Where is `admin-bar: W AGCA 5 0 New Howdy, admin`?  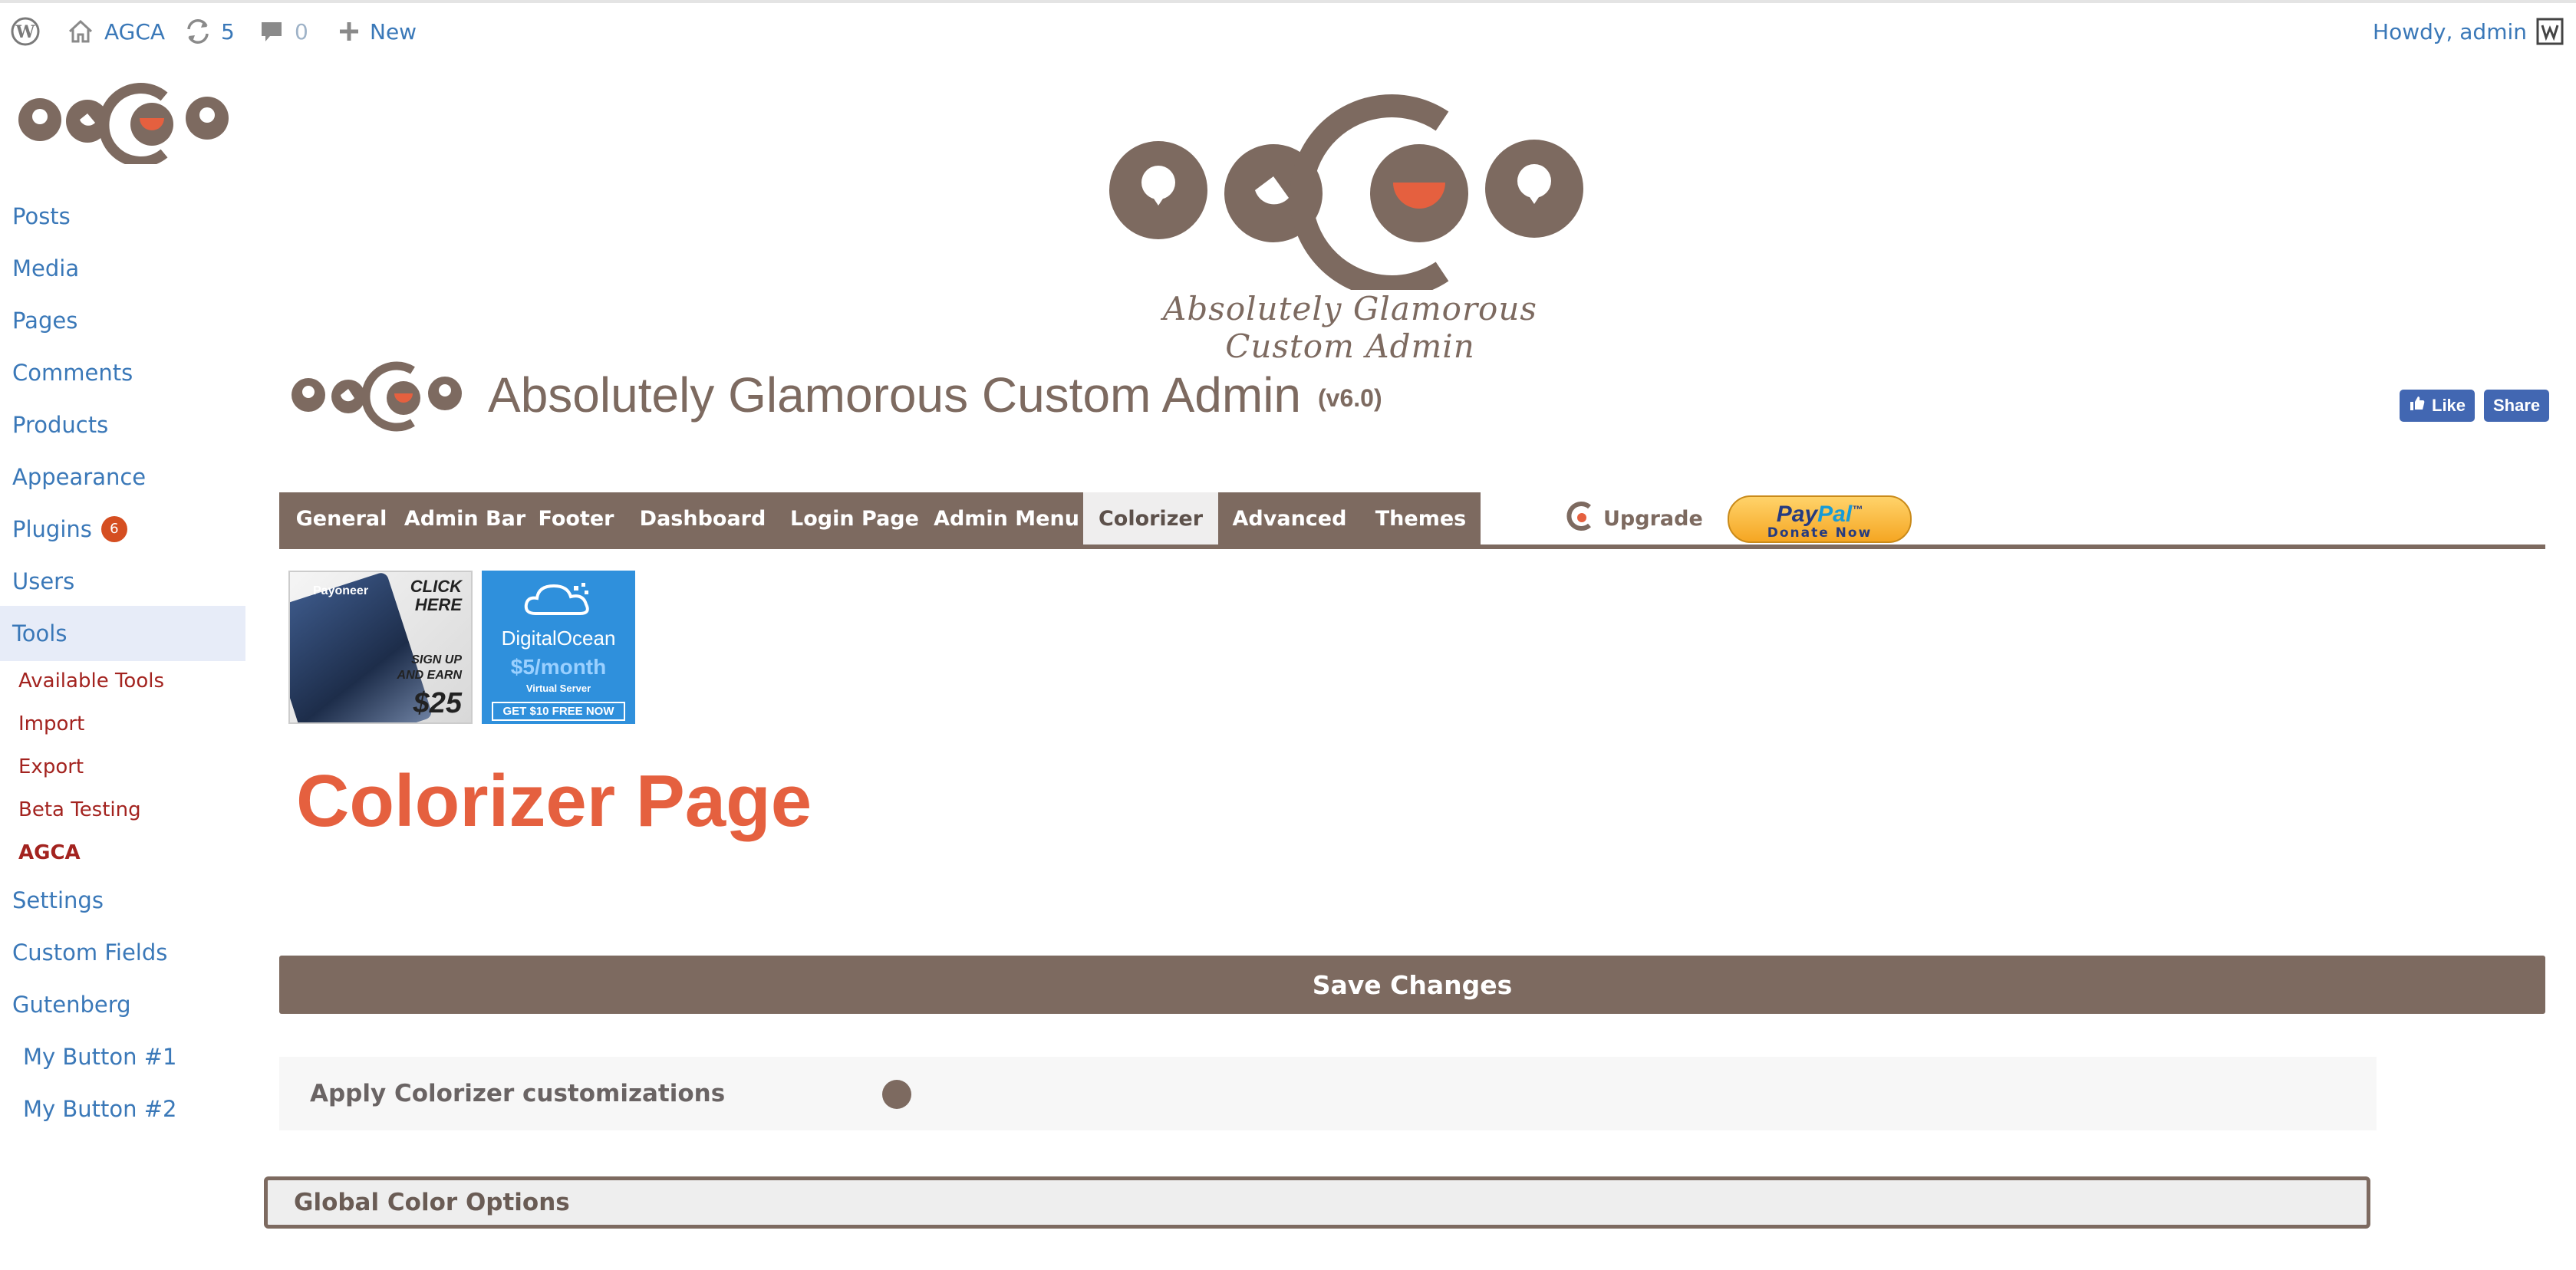
admin-bar: W AGCA 5 0 New Howdy, admin is located at coordinates (1288, 27).